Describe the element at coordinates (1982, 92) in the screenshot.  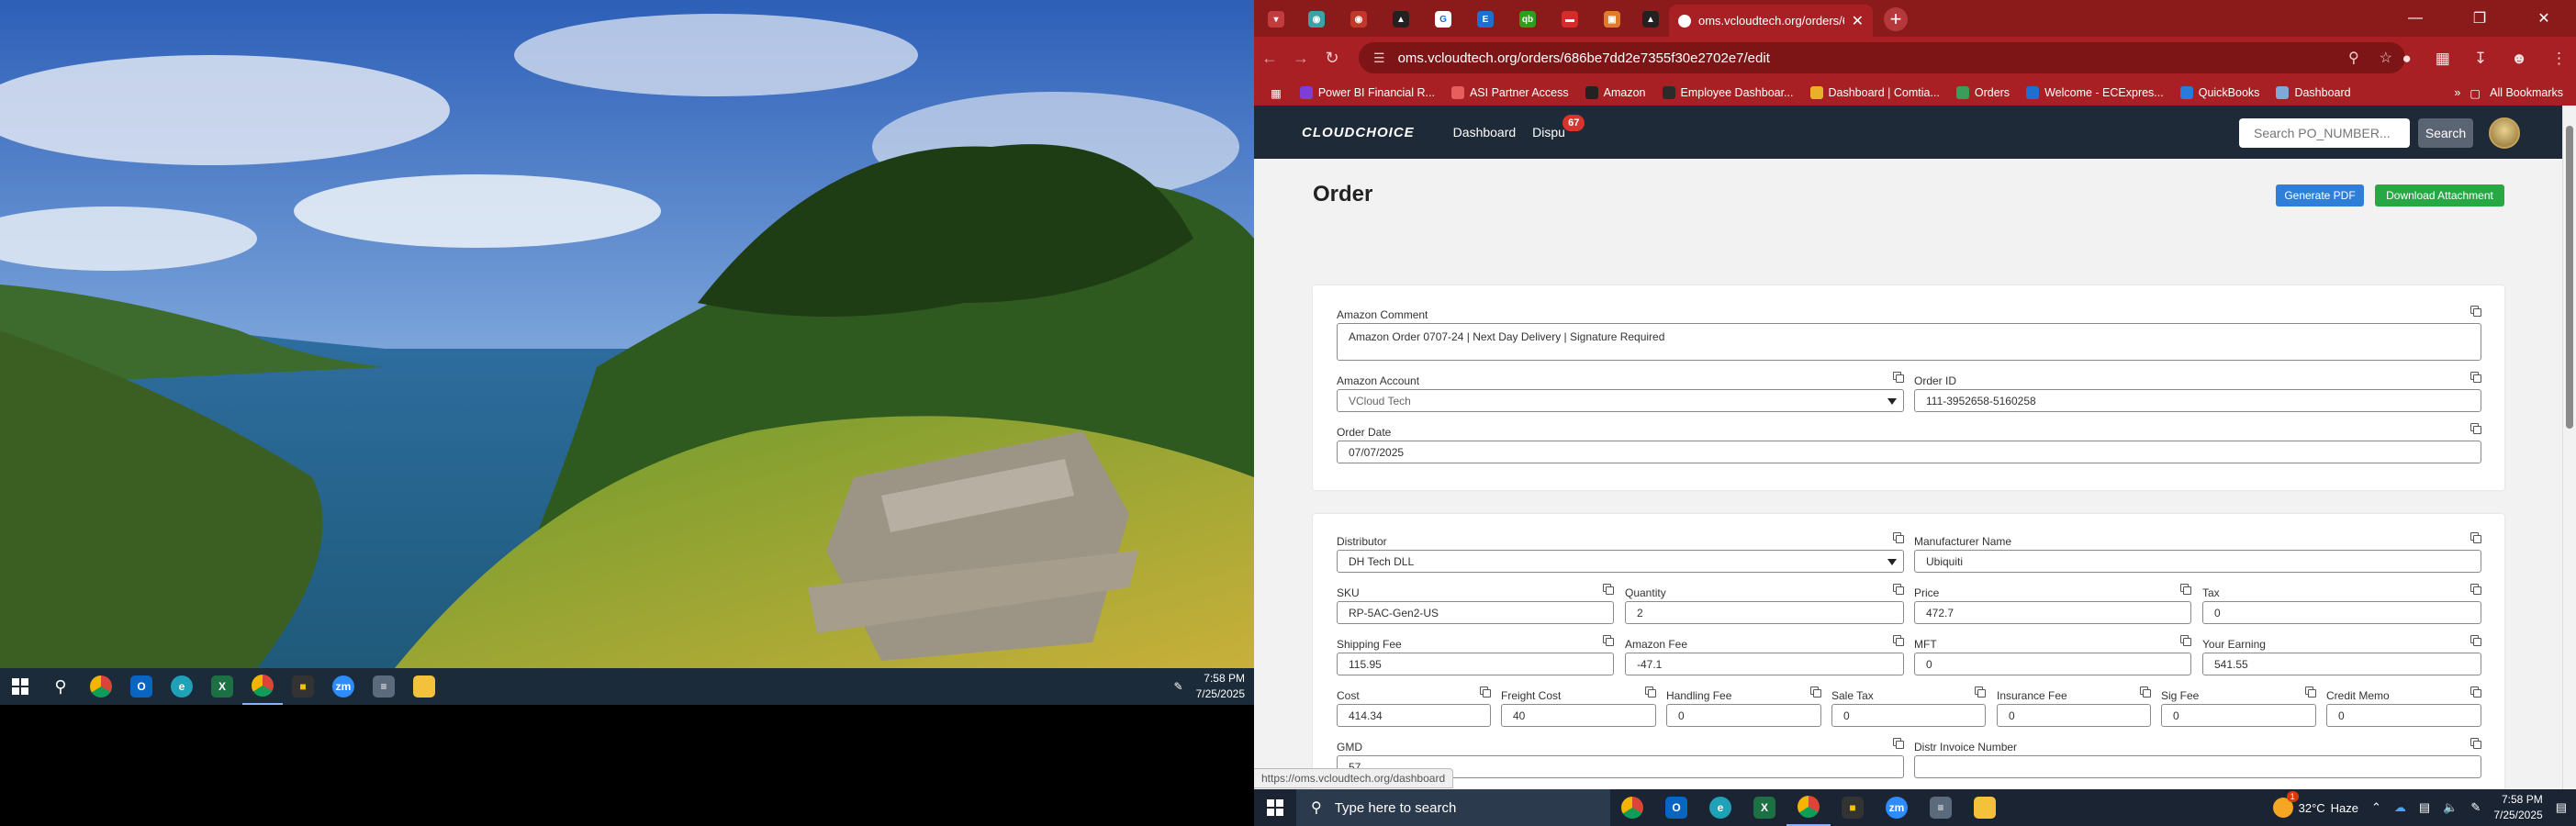
I see `bookmark-item: Orders` at that location.